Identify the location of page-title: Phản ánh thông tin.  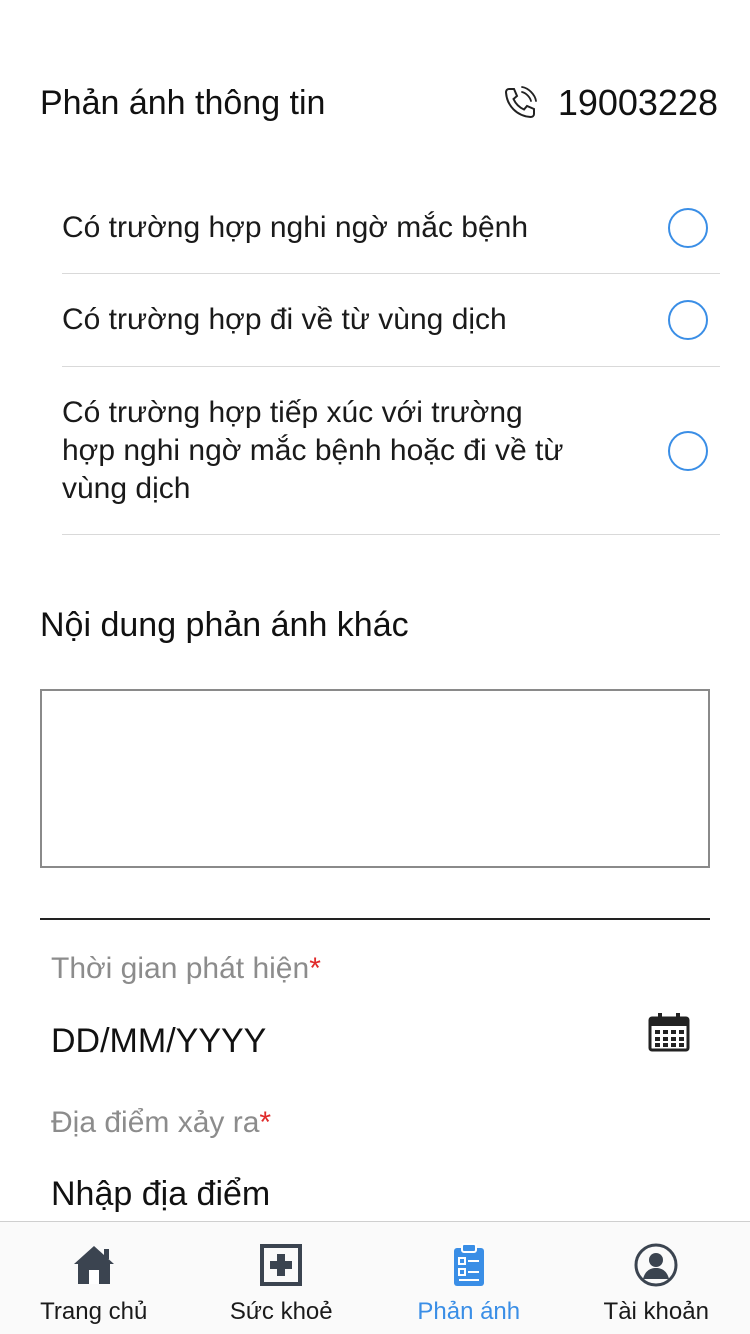
(183, 102).